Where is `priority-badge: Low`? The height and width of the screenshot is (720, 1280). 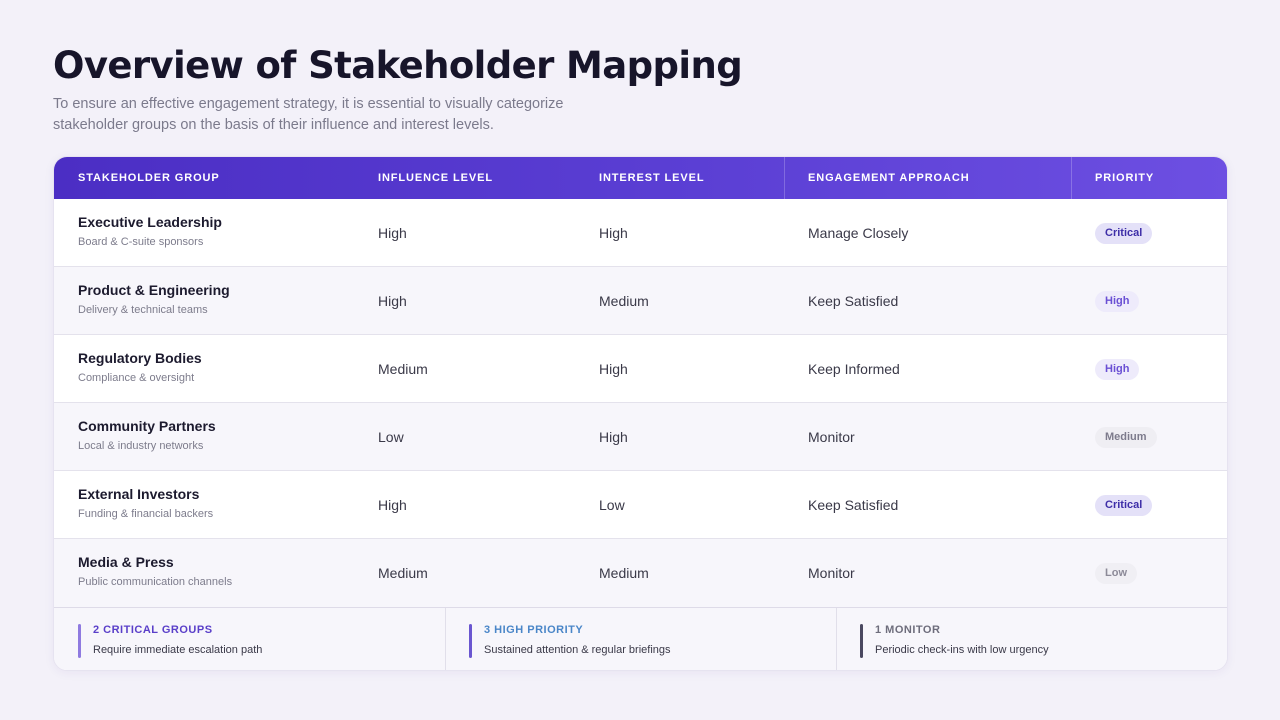 priority-badge: Low is located at coordinates (1116, 573).